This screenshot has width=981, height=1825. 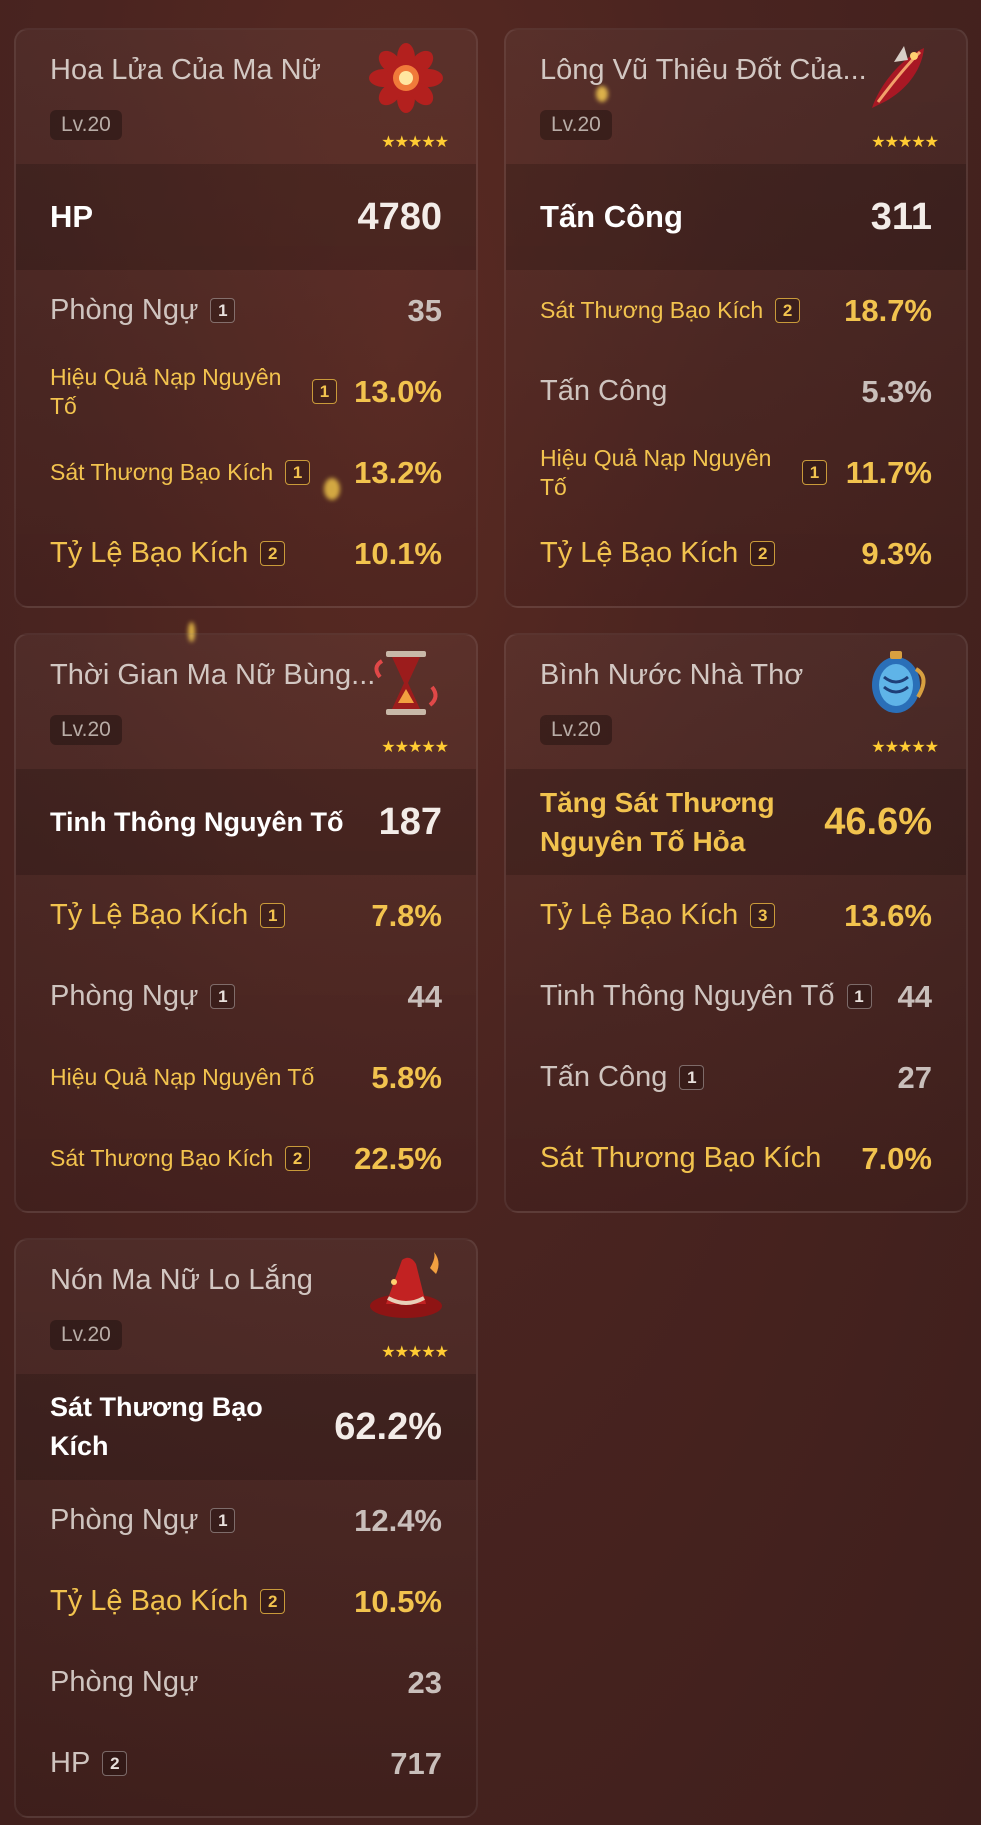 What do you see at coordinates (197, 821) in the screenshot?
I see `main-stat-label: Tinh Thông Nguyên Tố` at bounding box center [197, 821].